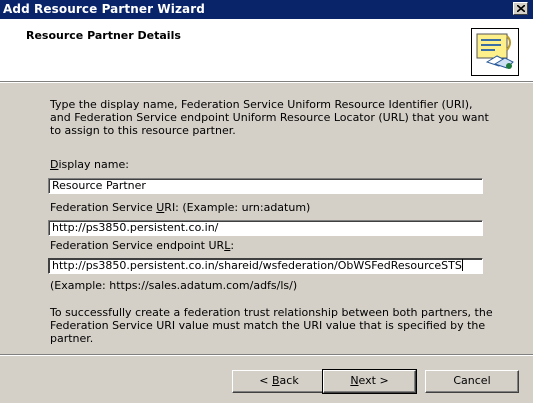  I want to click on partner-certificate-icon, so click(495, 52).